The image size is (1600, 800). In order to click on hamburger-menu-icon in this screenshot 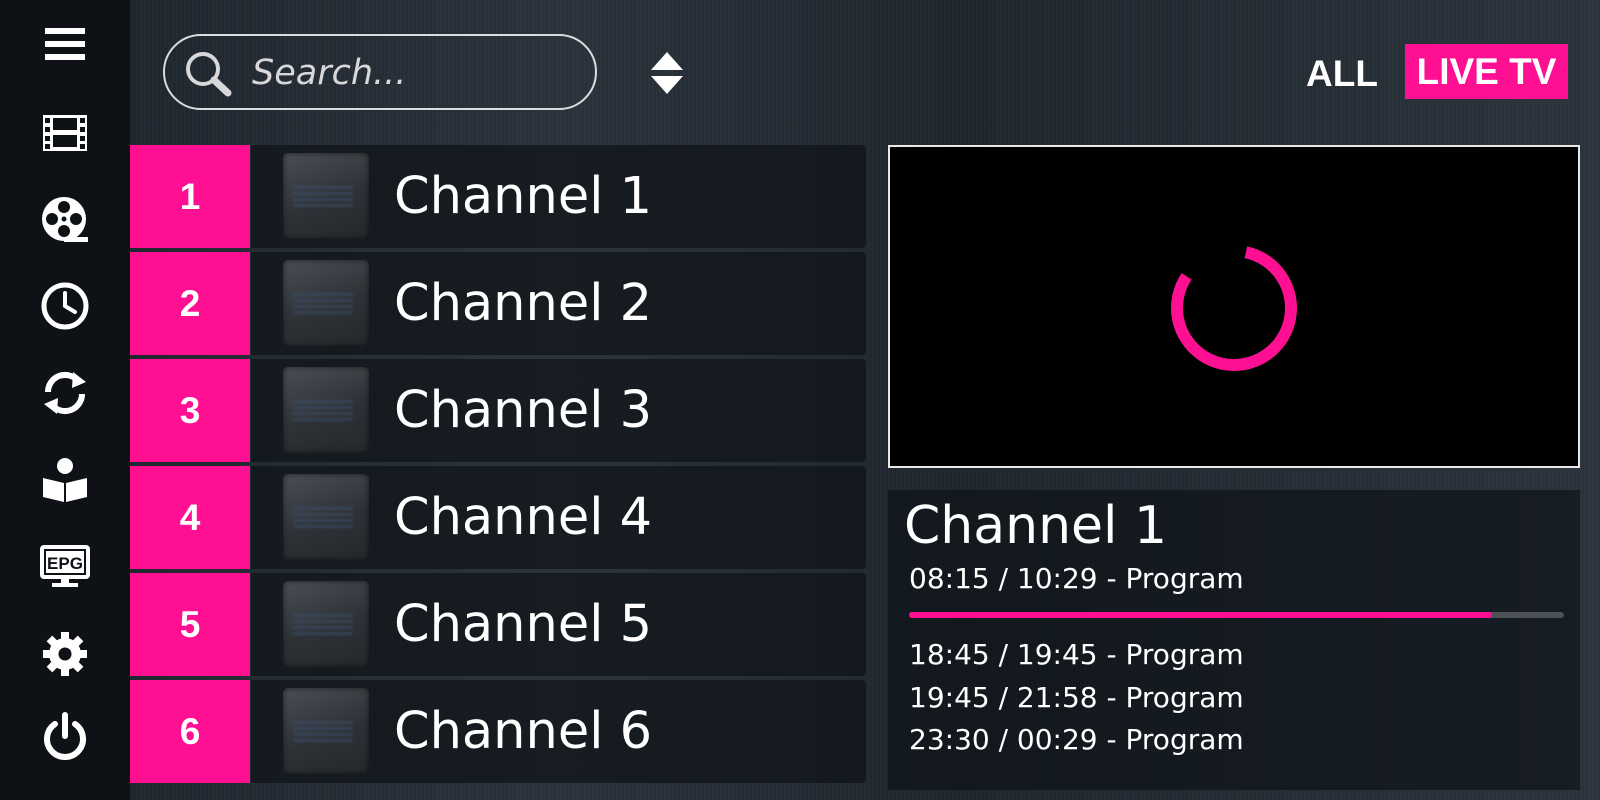, I will do `click(65, 44)`.